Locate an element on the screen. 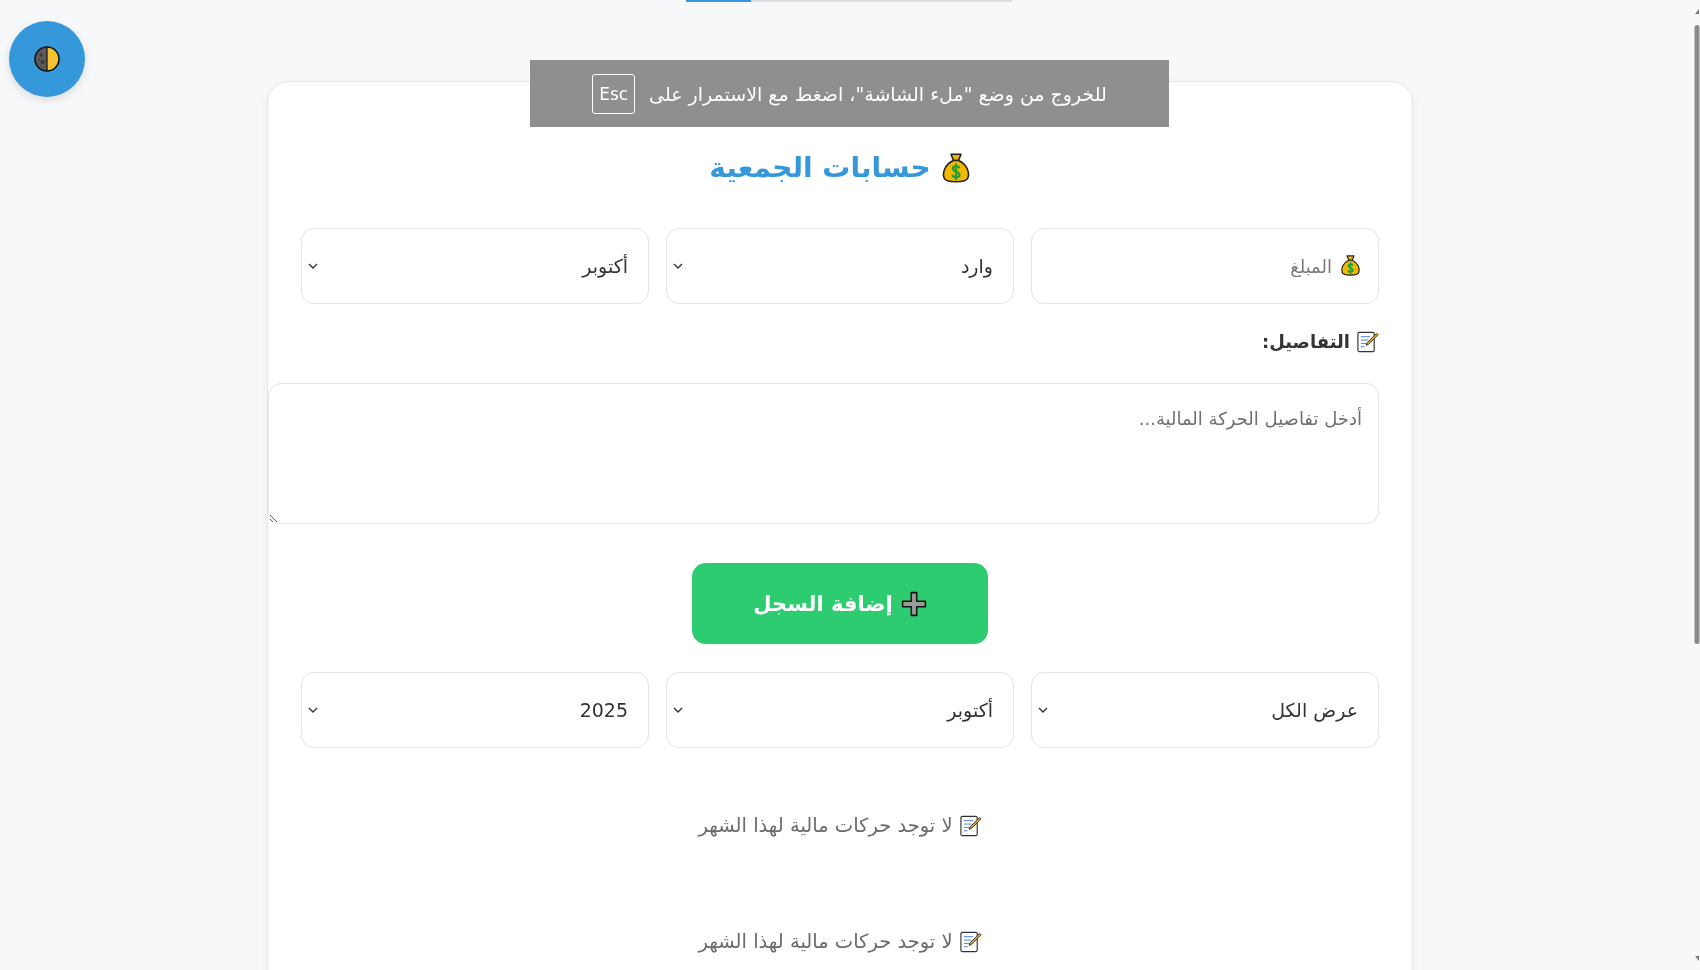 The width and height of the screenshot is (1700, 970). filter-select: أكتوبر is located at coordinates (840, 710).